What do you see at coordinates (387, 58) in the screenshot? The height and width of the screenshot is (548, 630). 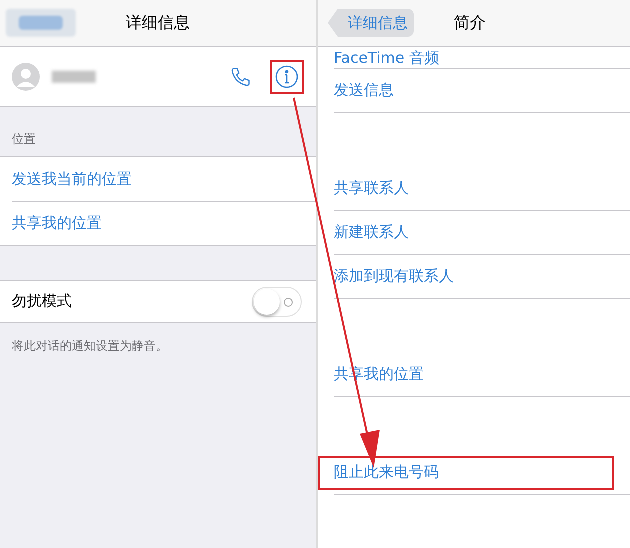 I see `list-item: FaceTime 音频` at bounding box center [387, 58].